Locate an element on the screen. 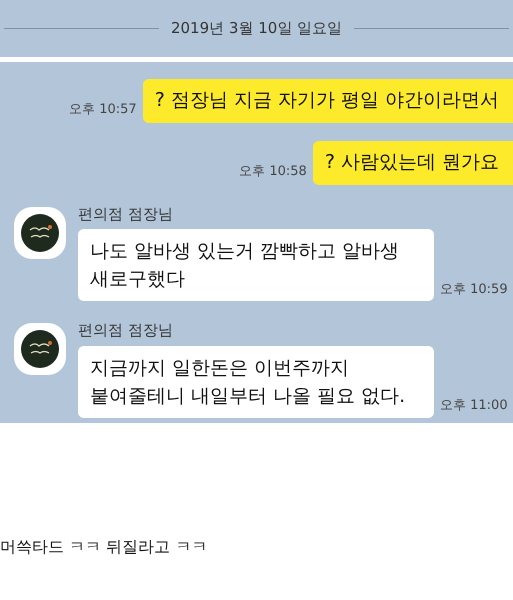 The height and width of the screenshot is (600, 513). message-time: 오후 10:57 is located at coordinates (103, 110).